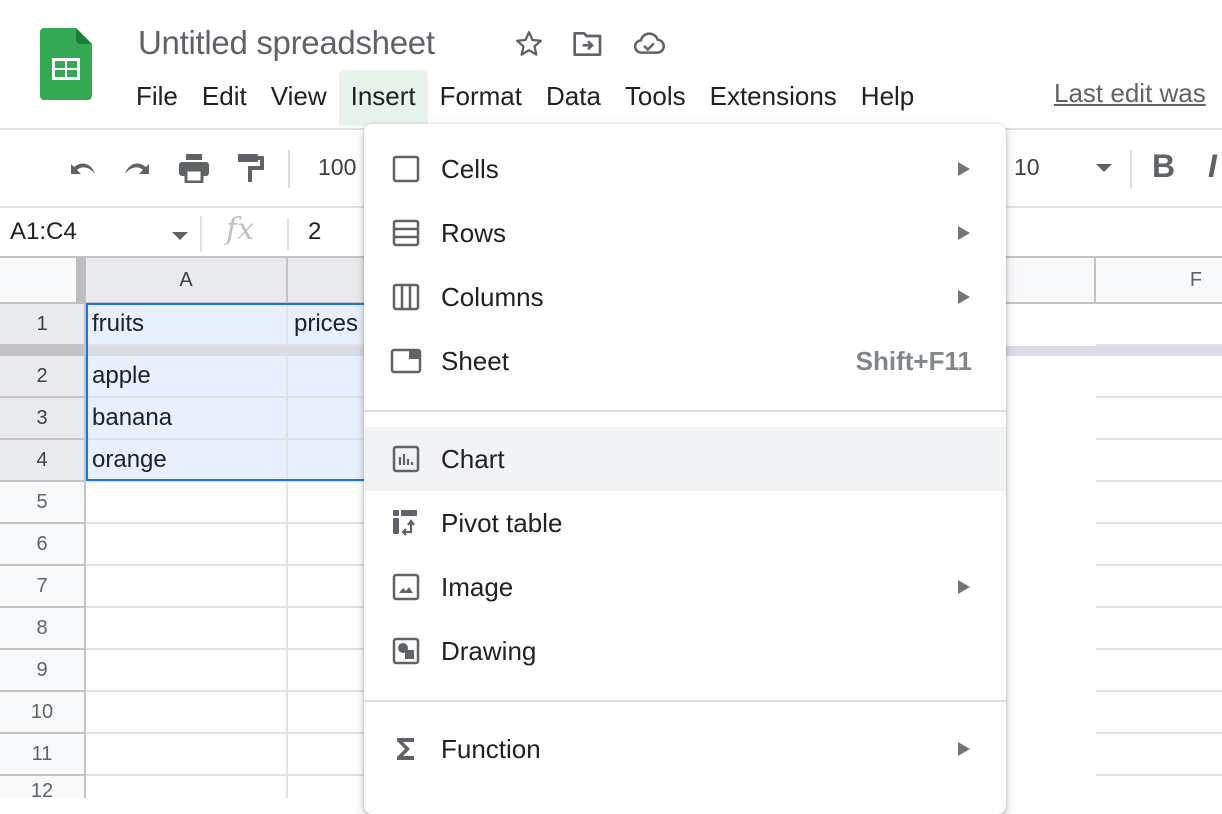 This screenshot has width=1222, height=814. I want to click on menu-view: View, so click(299, 98).